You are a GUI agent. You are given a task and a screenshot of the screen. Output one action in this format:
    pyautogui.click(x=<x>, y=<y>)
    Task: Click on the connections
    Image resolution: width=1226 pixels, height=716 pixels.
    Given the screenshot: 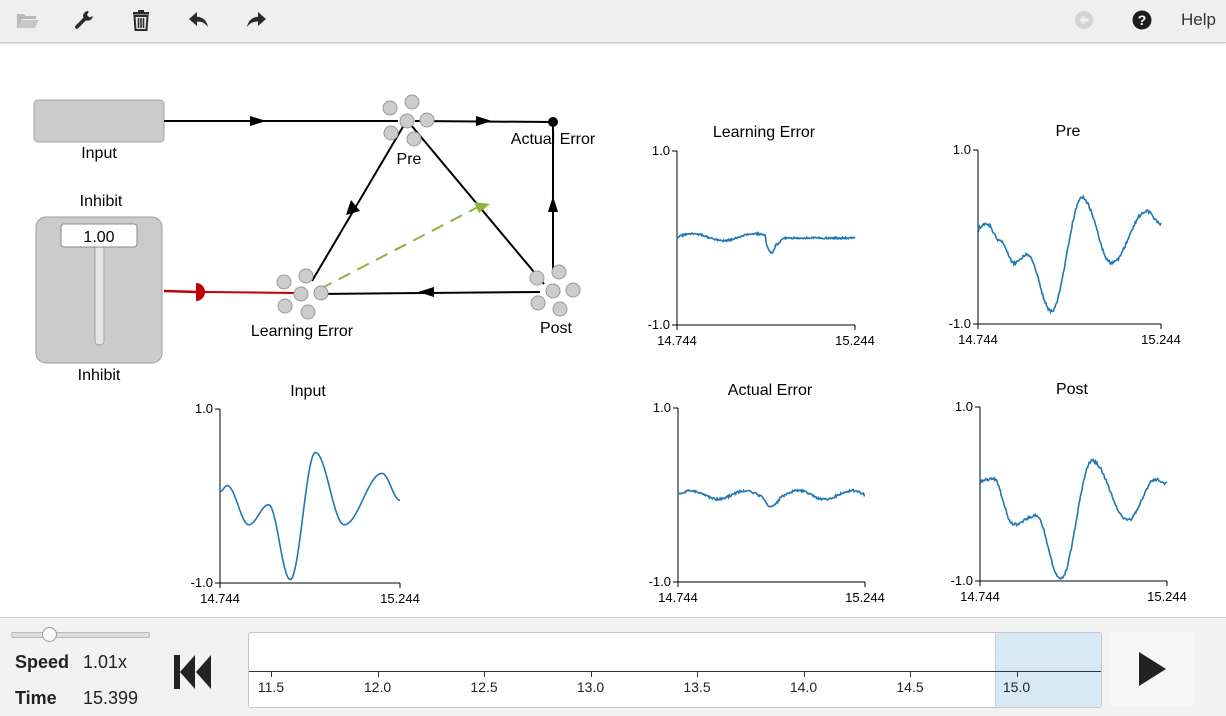 What is the action you would take?
    pyautogui.click(x=361, y=208)
    